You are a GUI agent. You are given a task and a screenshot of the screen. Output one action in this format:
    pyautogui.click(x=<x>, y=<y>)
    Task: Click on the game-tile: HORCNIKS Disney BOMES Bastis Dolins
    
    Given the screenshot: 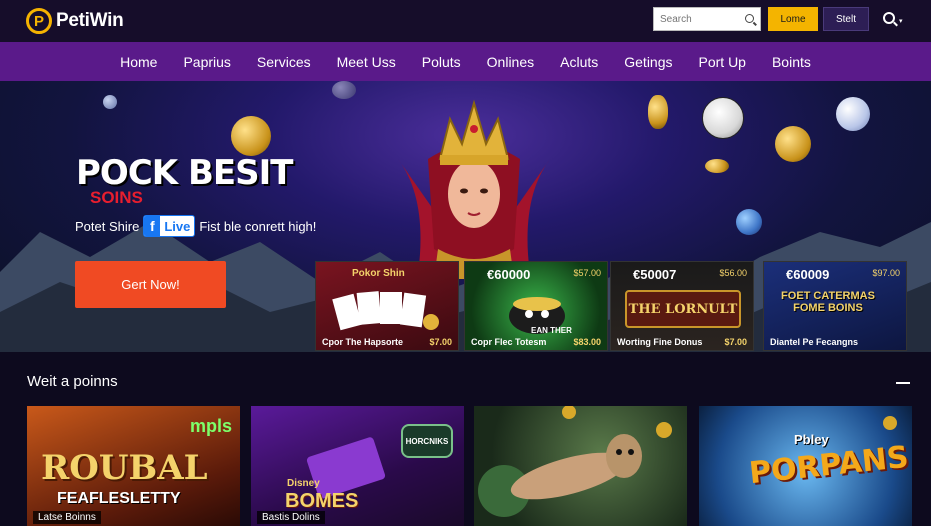 What is the action you would take?
    pyautogui.click(x=357, y=466)
    